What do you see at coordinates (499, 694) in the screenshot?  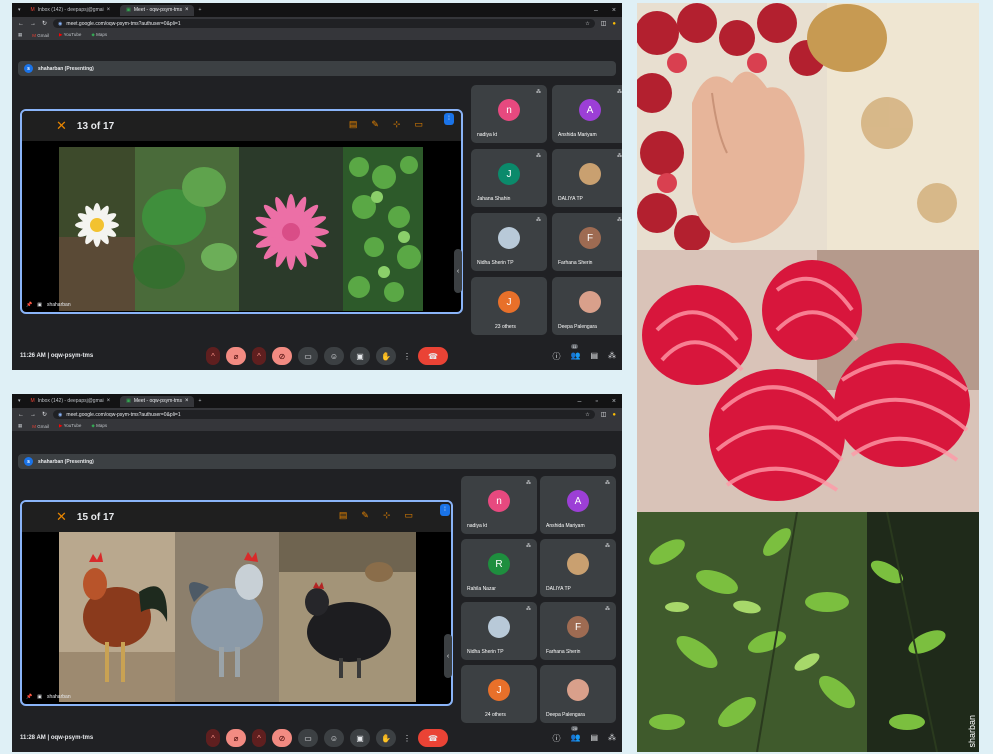 I see `others-tile: J 24 others` at bounding box center [499, 694].